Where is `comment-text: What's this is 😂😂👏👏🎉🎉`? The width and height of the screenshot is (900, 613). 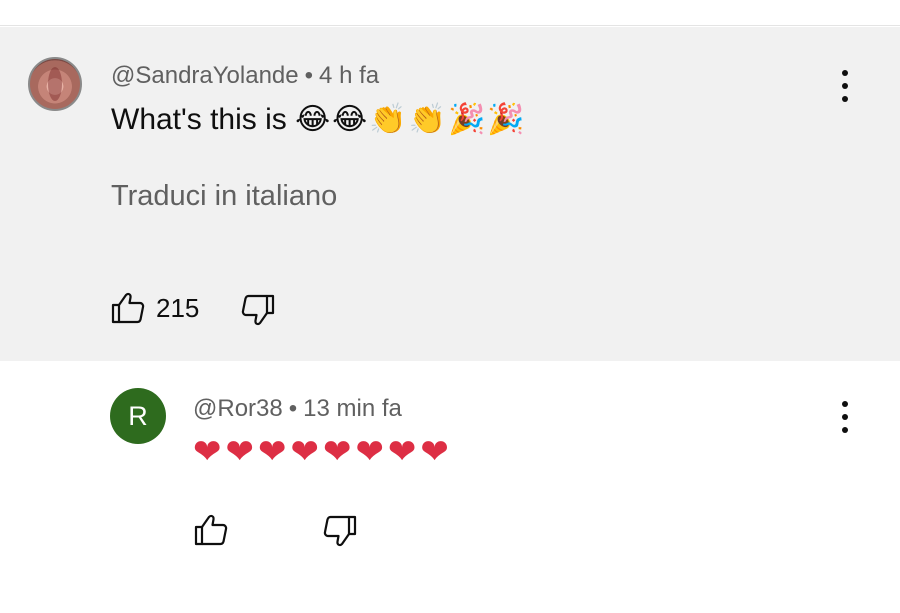 comment-text: What's this is 😂😂👏👏🎉🎉 is located at coordinates (319, 119).